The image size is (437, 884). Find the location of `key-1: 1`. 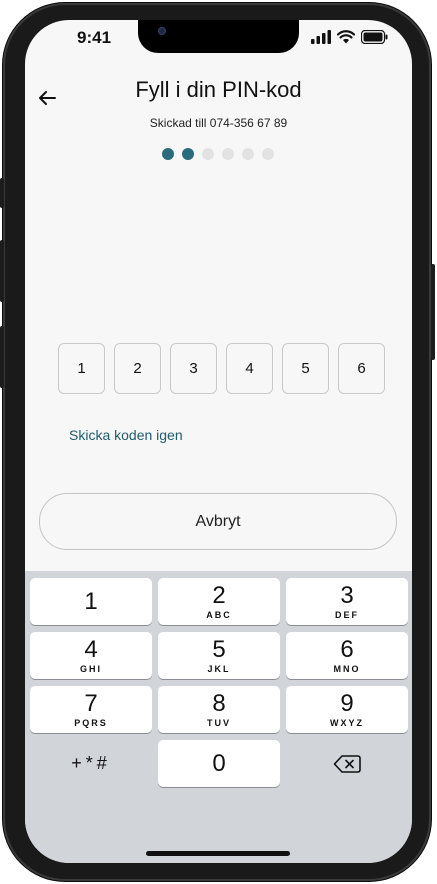

key-1: 1 is located at coordinates (91, 601).